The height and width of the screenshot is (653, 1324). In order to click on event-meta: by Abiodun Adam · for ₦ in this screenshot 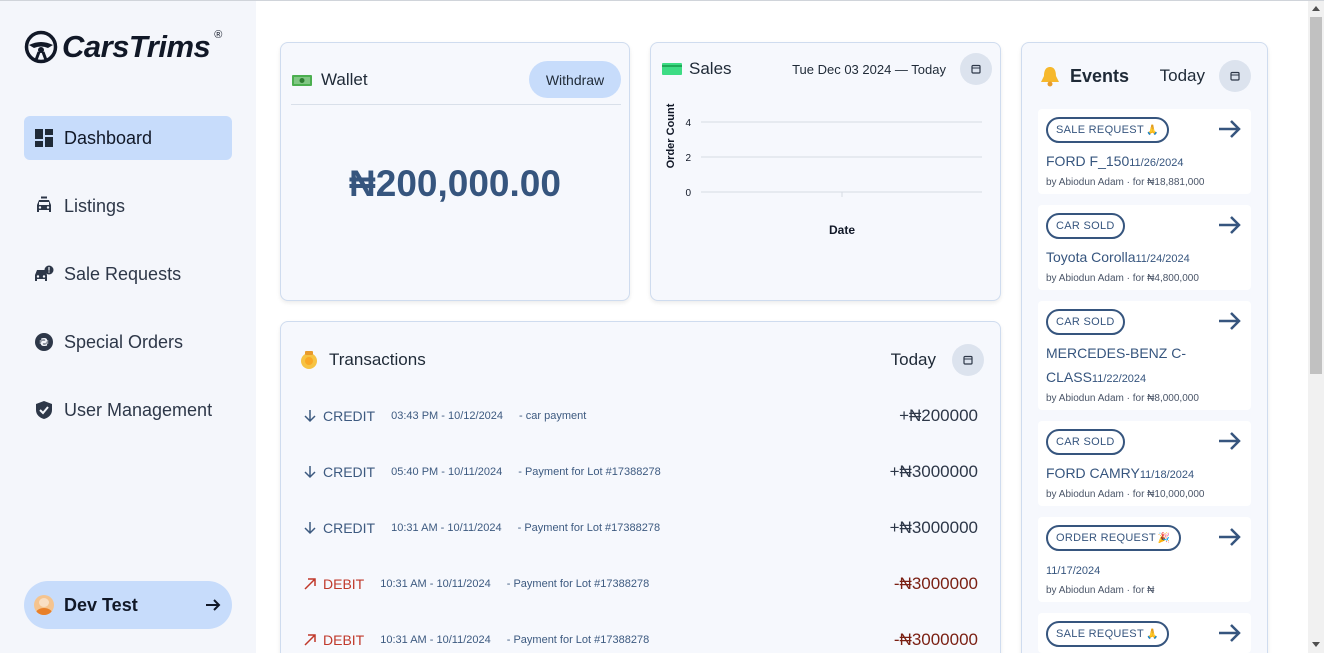, I will do `click(1100, 590)`.